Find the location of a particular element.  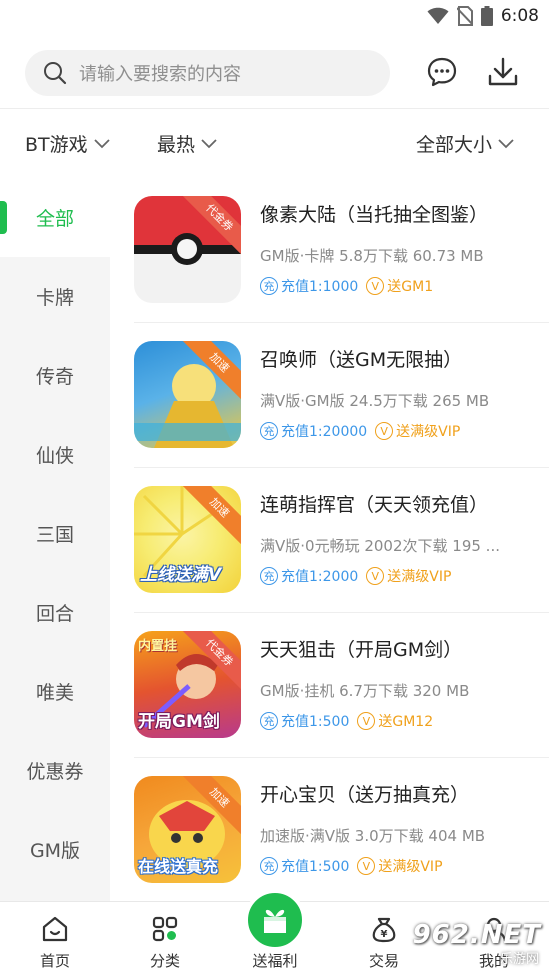

welfare-button is located at coordinates (275, 920).